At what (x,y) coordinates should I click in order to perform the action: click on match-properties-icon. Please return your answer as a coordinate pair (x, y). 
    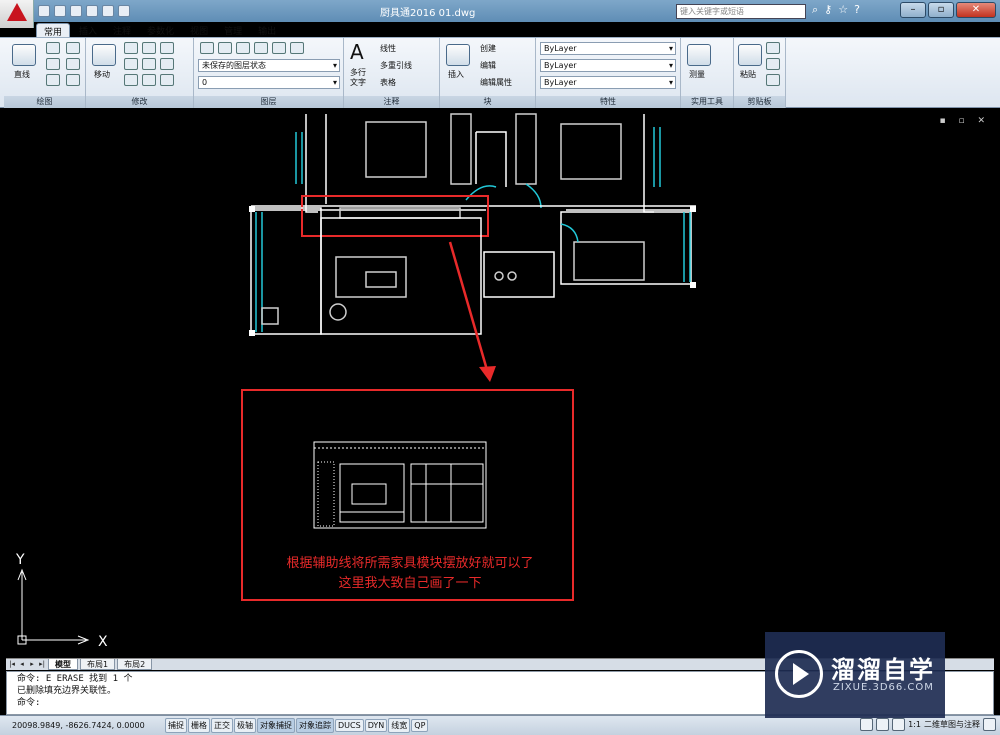
    Looking at the image, I should click on (773, 80).